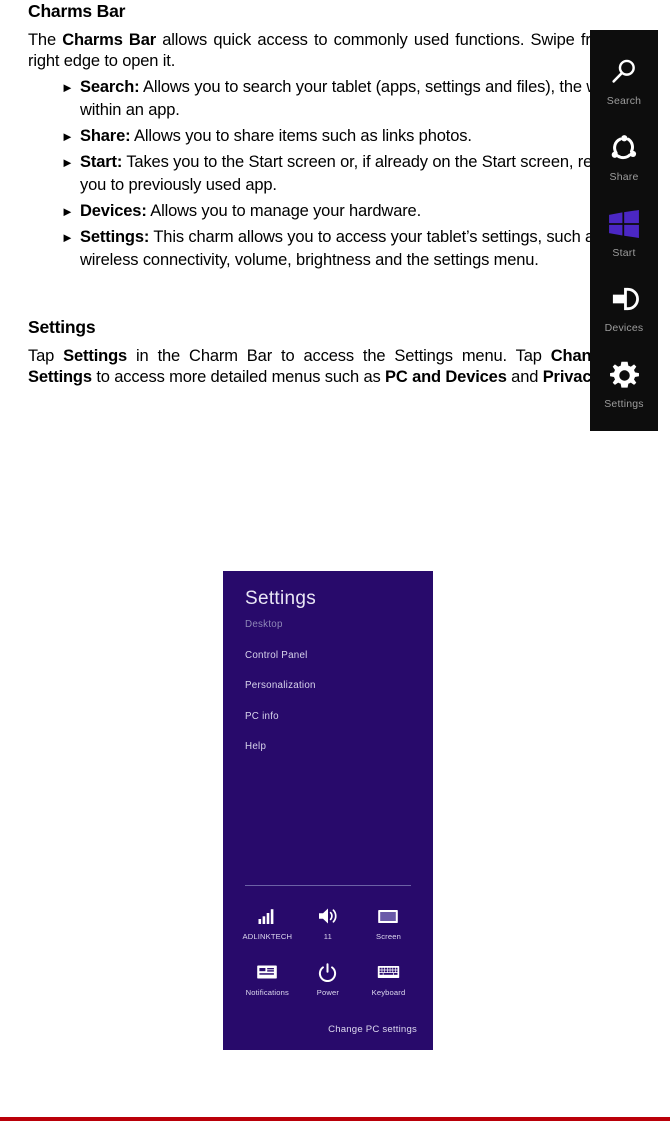 Image resolution: width=670 pixels, height=1125 pixels. I want to click on settings-text-p4: and, so click(524, 377).